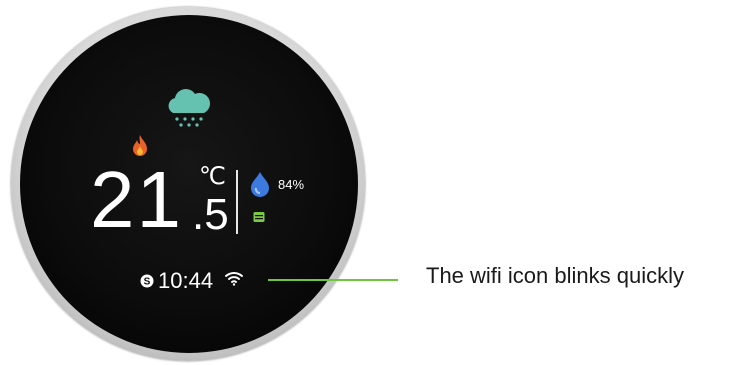 Image resolution: width=742 pixels, height=365 pixels. What do you see at coordinates (210, 214) in the screenshot?
I see `temperature-decimal: .5` at bounding box center [210, 214].